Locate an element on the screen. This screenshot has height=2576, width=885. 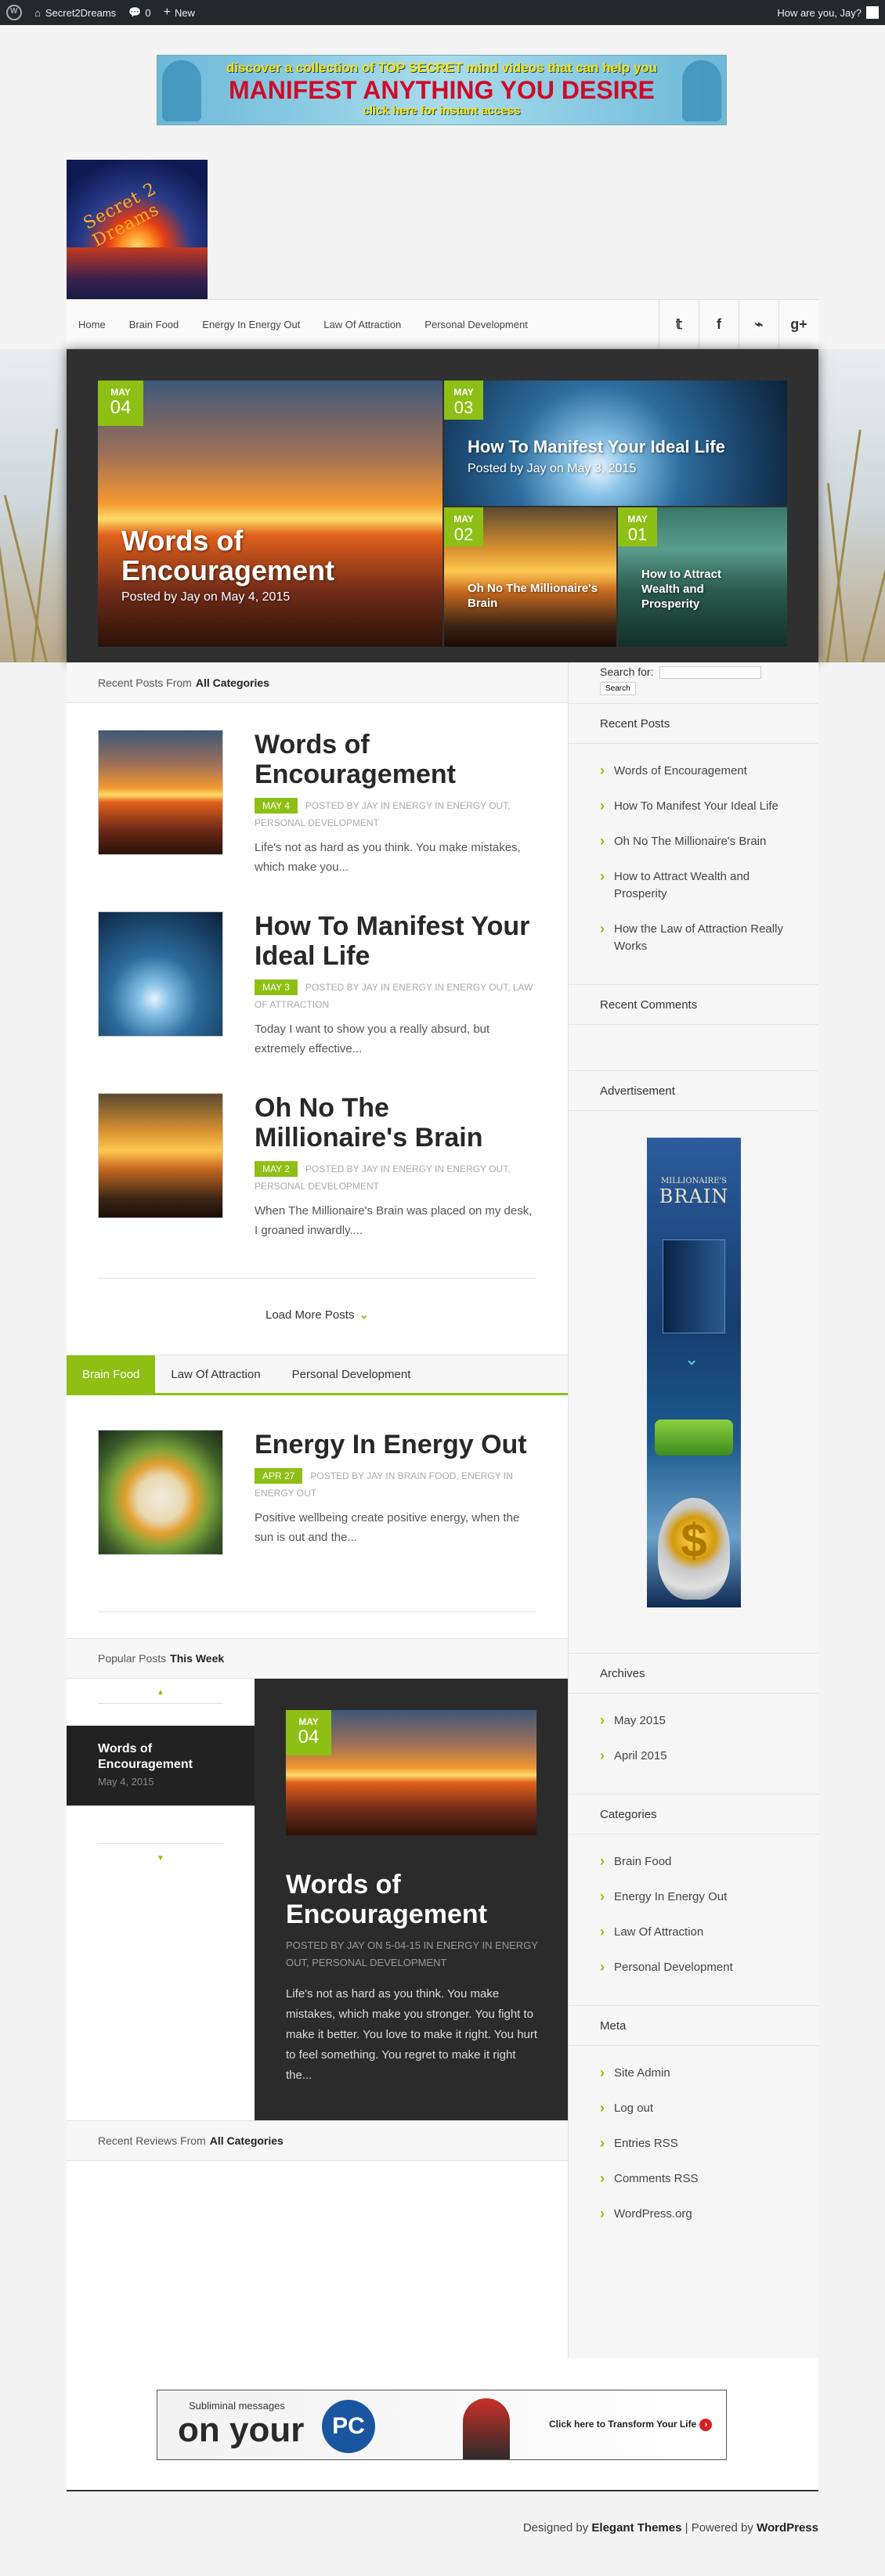
categories-widget-title: Categories is located at coordinates (693, 1815).